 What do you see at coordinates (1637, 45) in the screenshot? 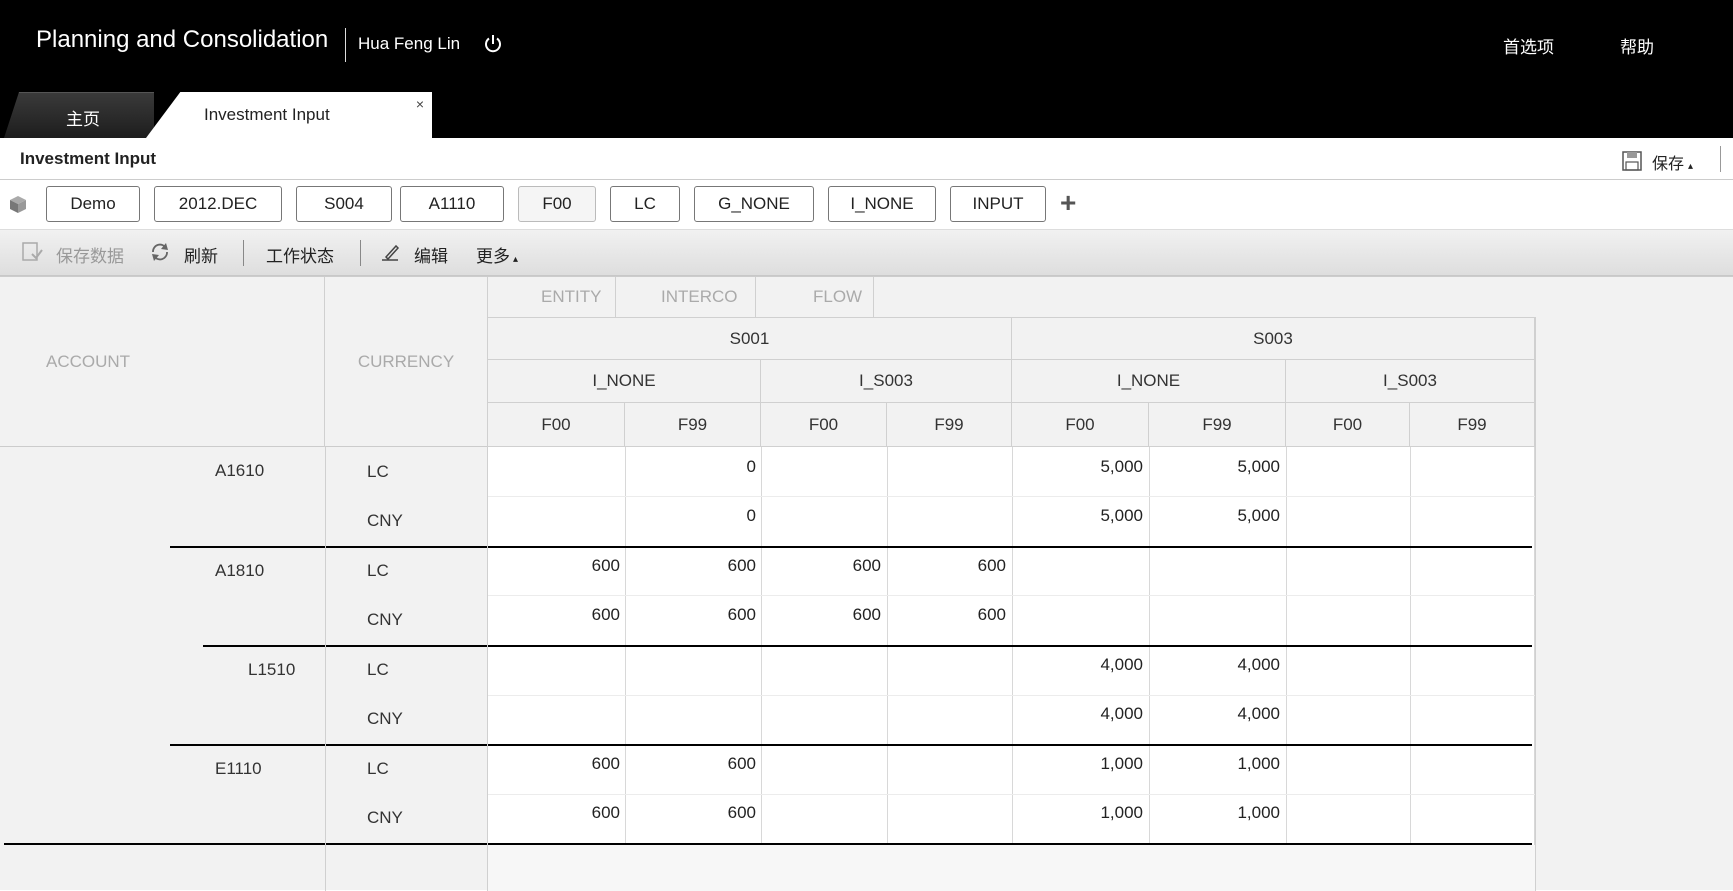
I see `help-link: 帮助` at bounding box center [1637, 45].